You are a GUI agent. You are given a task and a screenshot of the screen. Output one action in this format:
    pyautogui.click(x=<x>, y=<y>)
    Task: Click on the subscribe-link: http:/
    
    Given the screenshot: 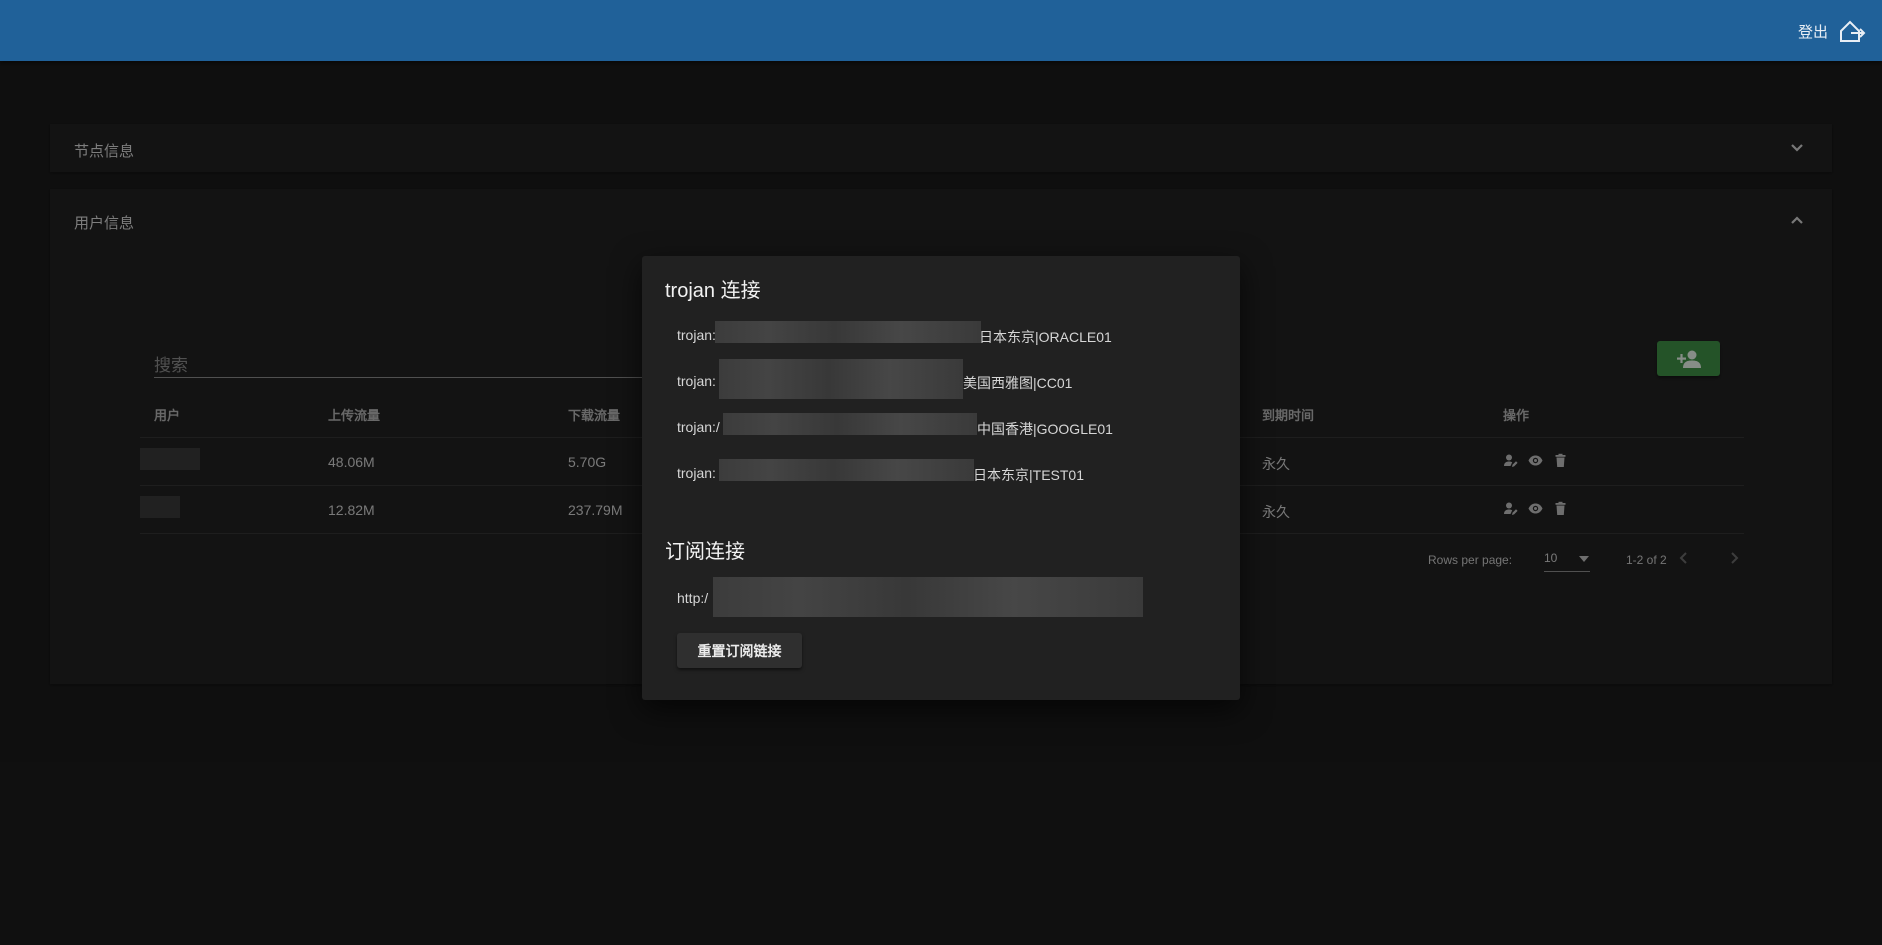 What is the action you would take?
    pyautogui.click(x=910, y=597)
    